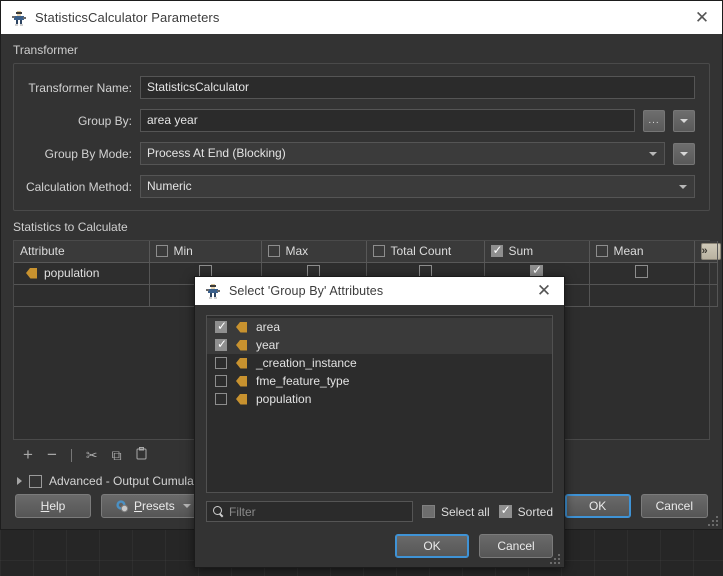 This screenshot has height=576, width=723. I want to click on sorted-checkbox, so click(505, 510).